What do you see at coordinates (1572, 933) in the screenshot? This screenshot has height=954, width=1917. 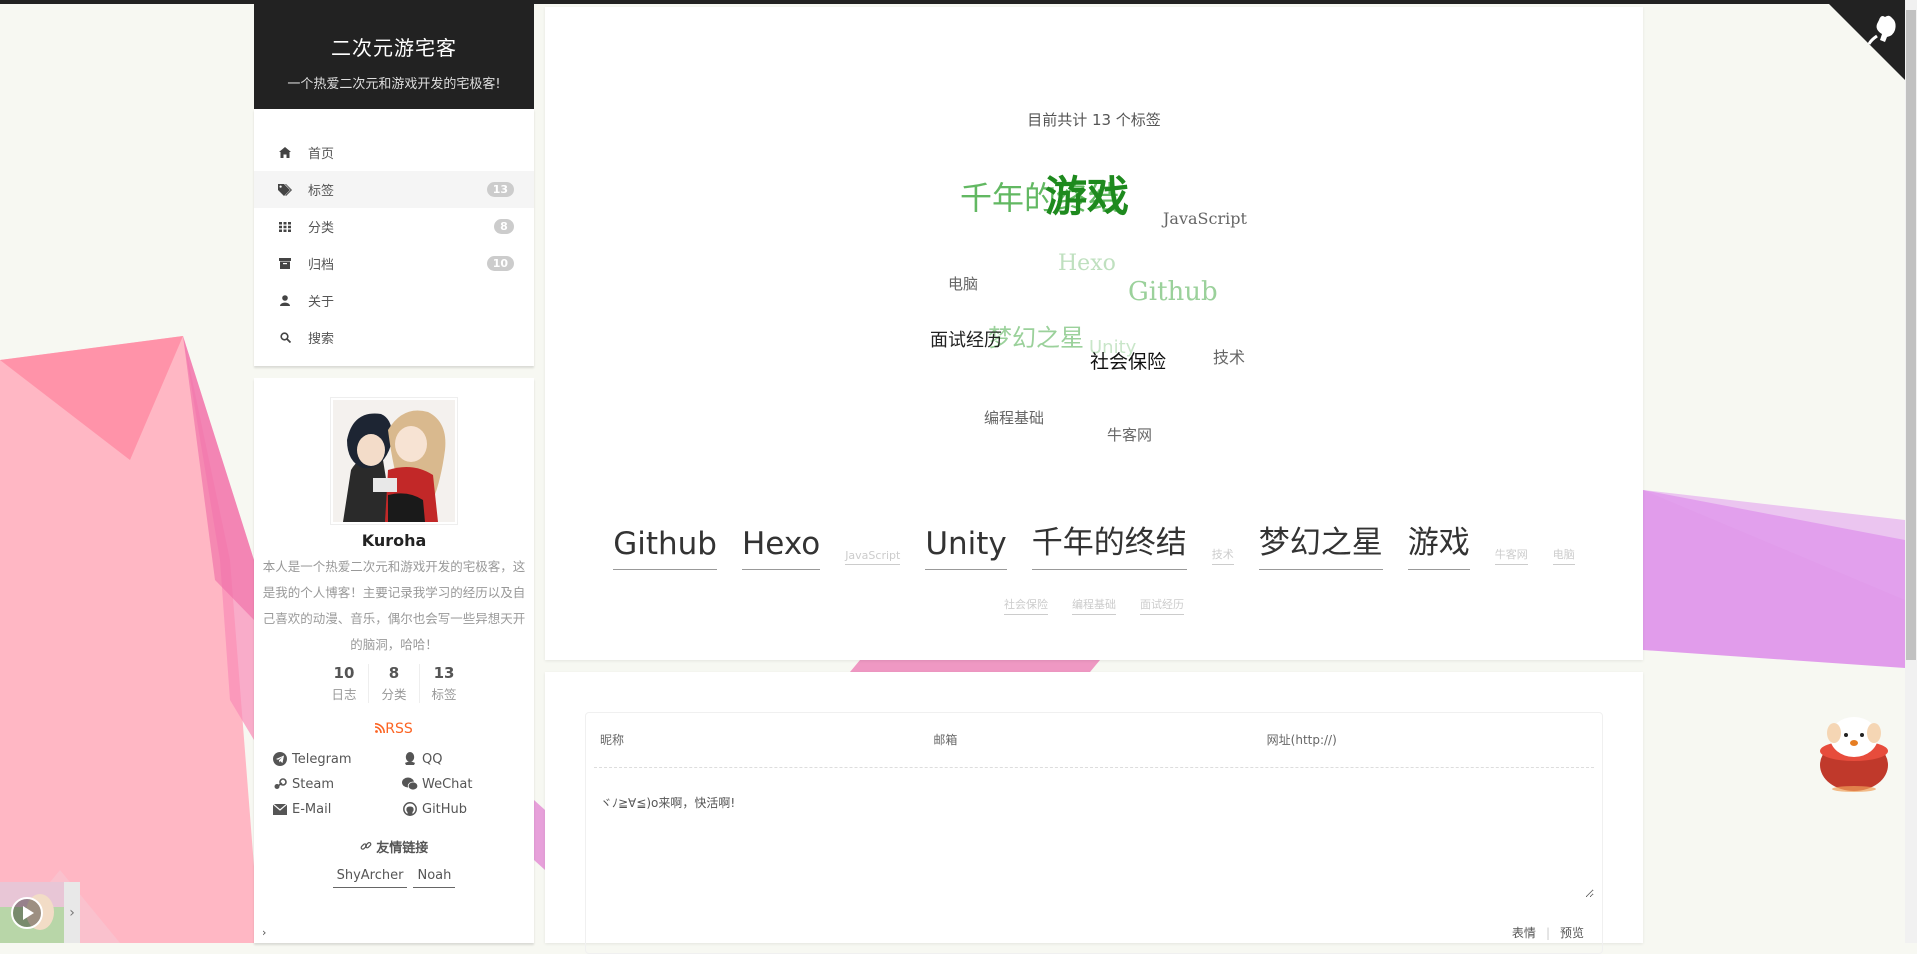 I see `preview-button: 预览` at bounding box center [1572, 933].